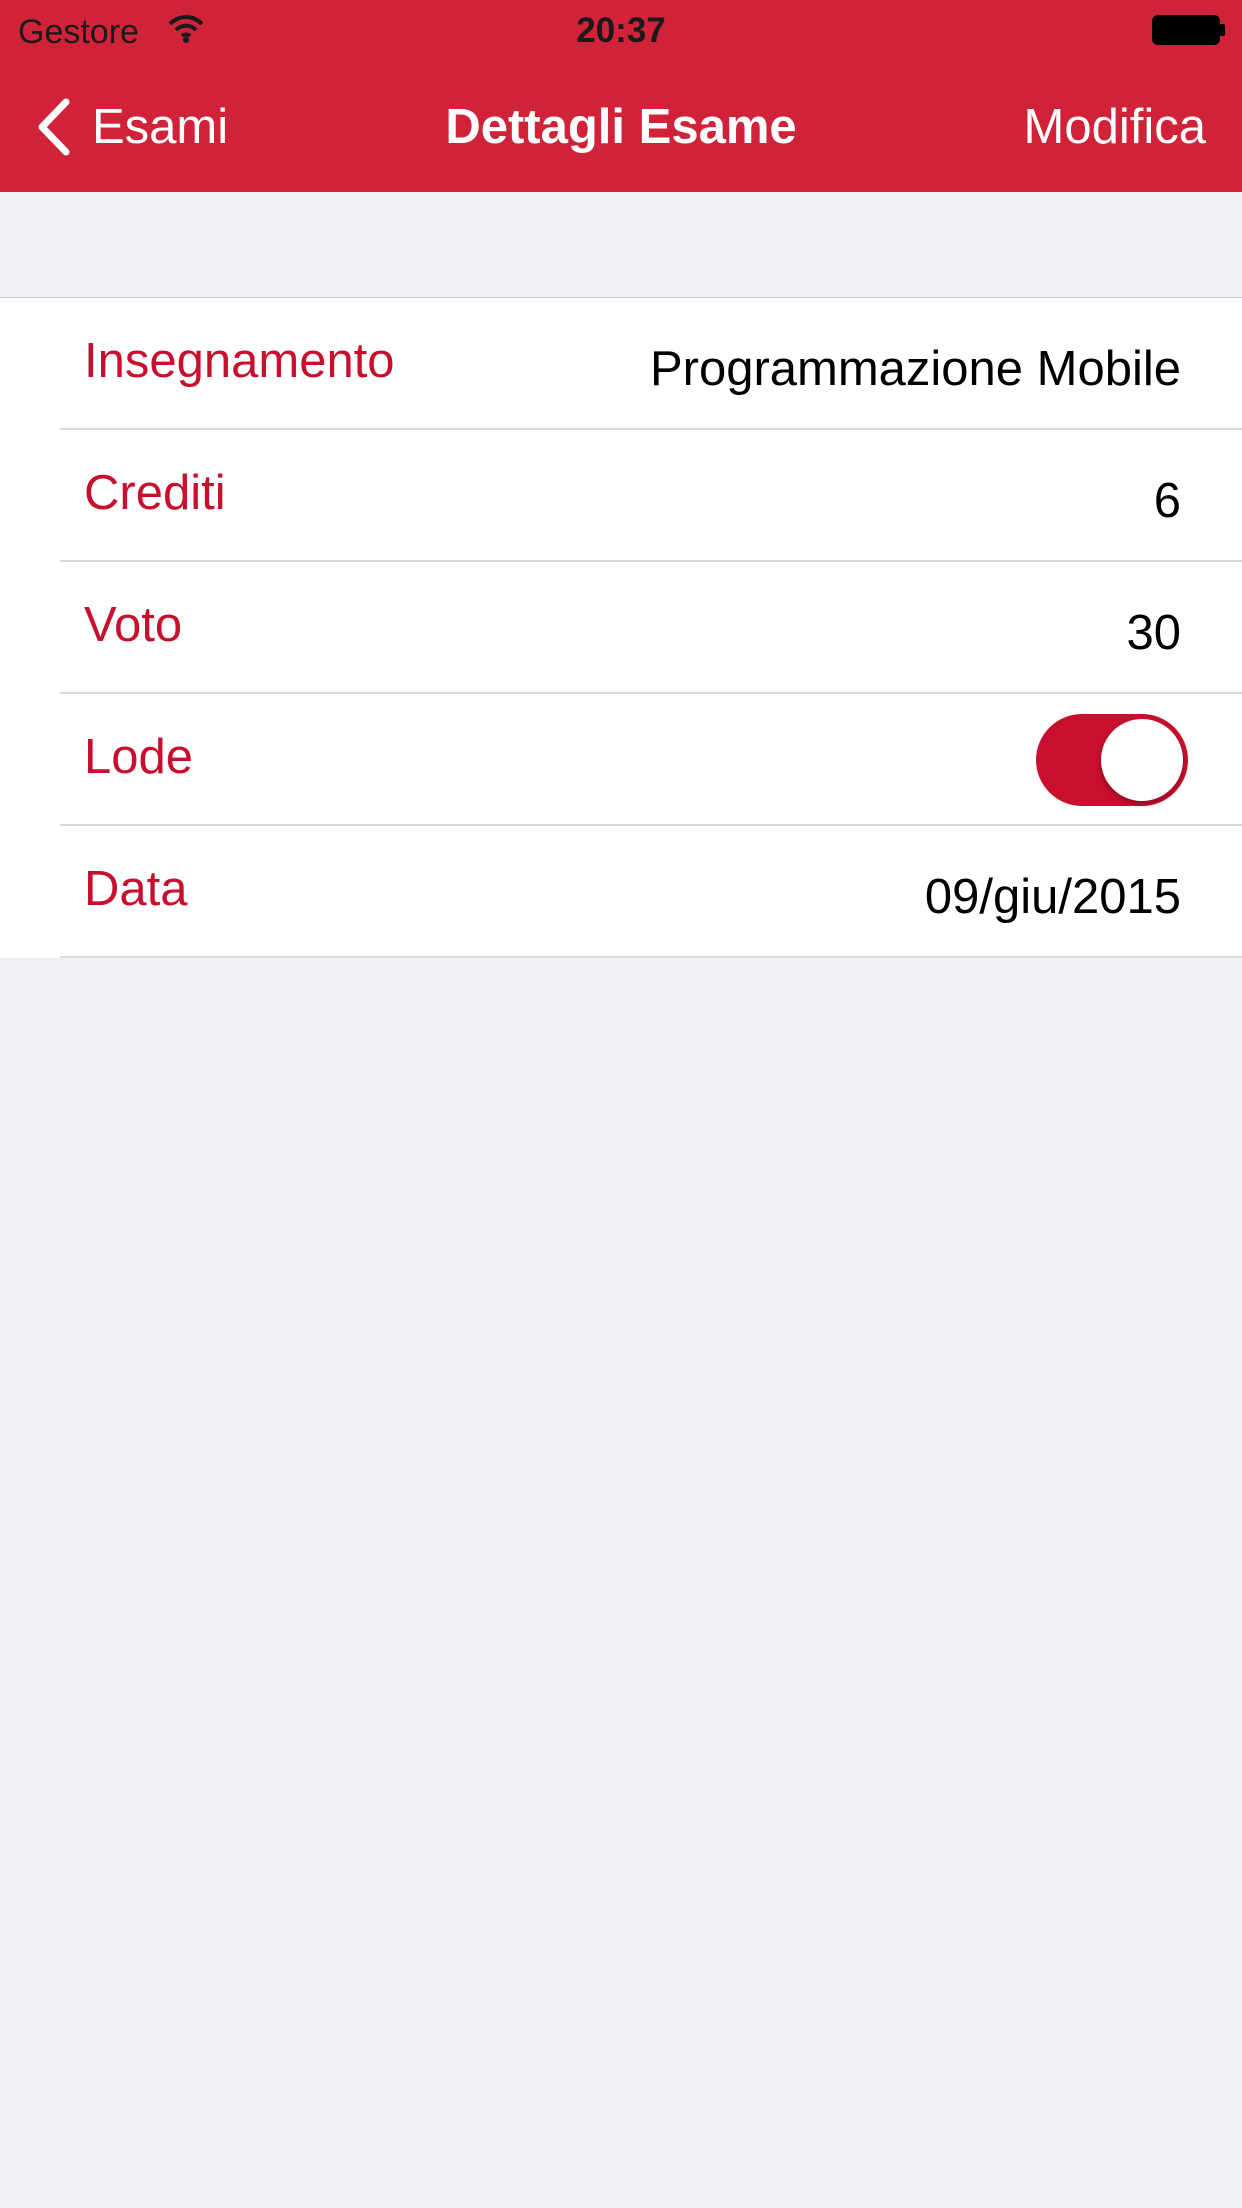 The width and height of the screenshot is (1242, 2208). What do you see at coordinates (133, 625) in the screenshot?
I see `detail-label: Voto` at bounding box center [133, 625].